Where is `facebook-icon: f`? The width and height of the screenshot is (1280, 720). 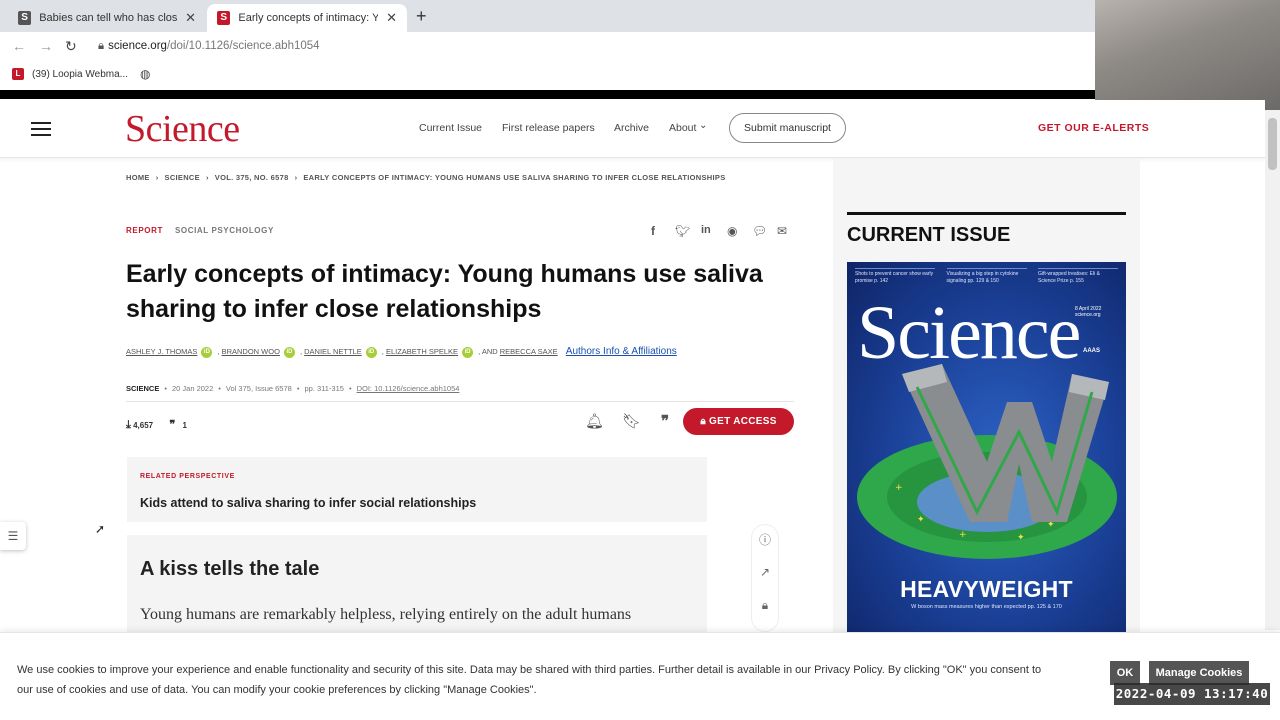 facebook-icon: f is located at coordinates (653, 231).